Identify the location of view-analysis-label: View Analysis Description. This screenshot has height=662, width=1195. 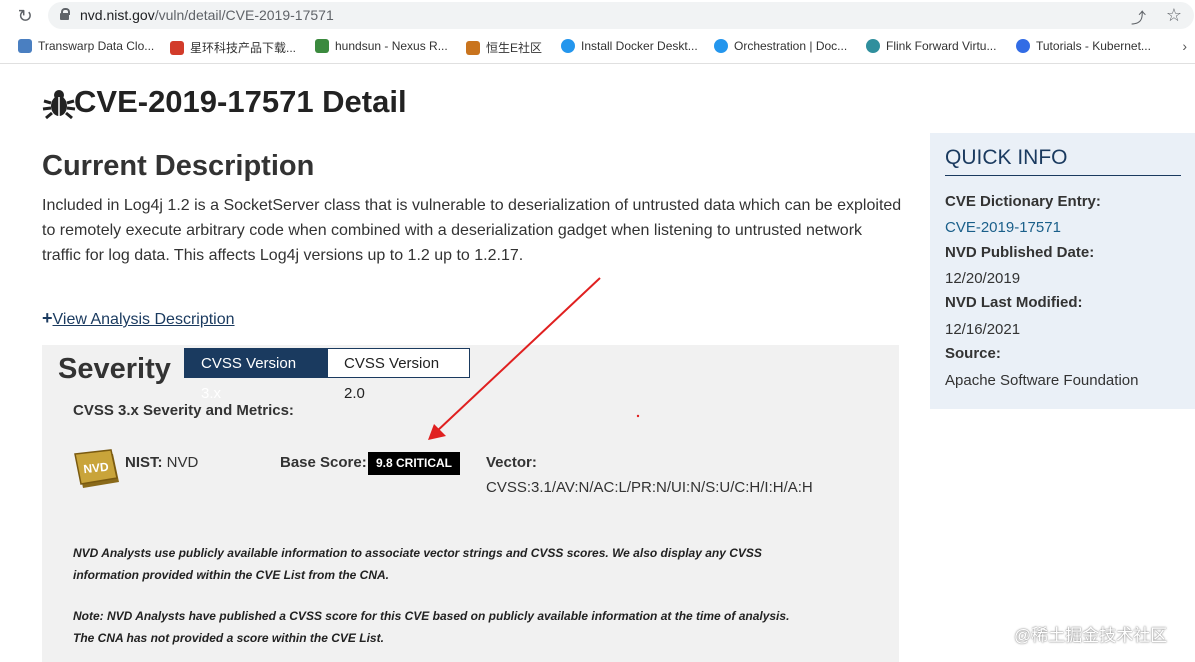
(143, 319).